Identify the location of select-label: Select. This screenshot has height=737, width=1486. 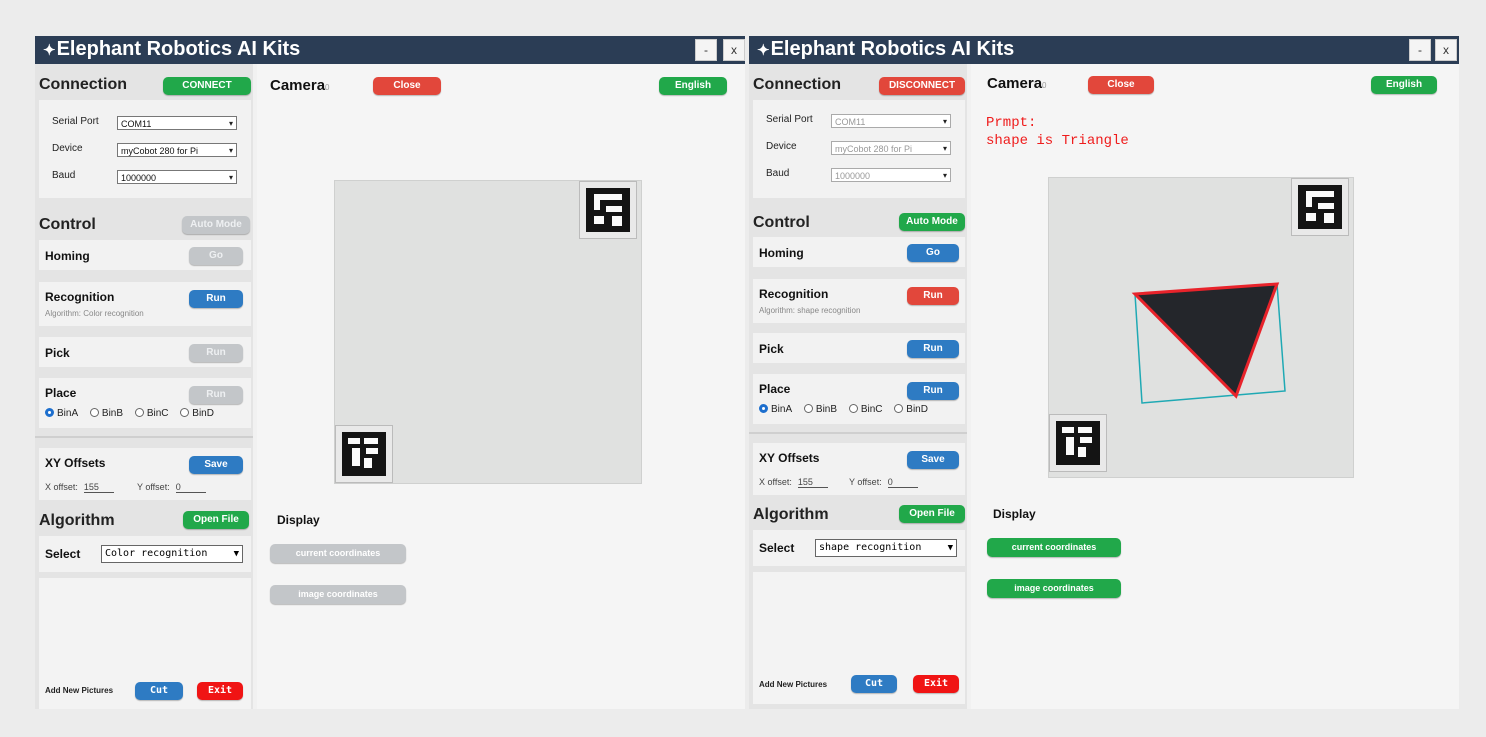
(777, 548).